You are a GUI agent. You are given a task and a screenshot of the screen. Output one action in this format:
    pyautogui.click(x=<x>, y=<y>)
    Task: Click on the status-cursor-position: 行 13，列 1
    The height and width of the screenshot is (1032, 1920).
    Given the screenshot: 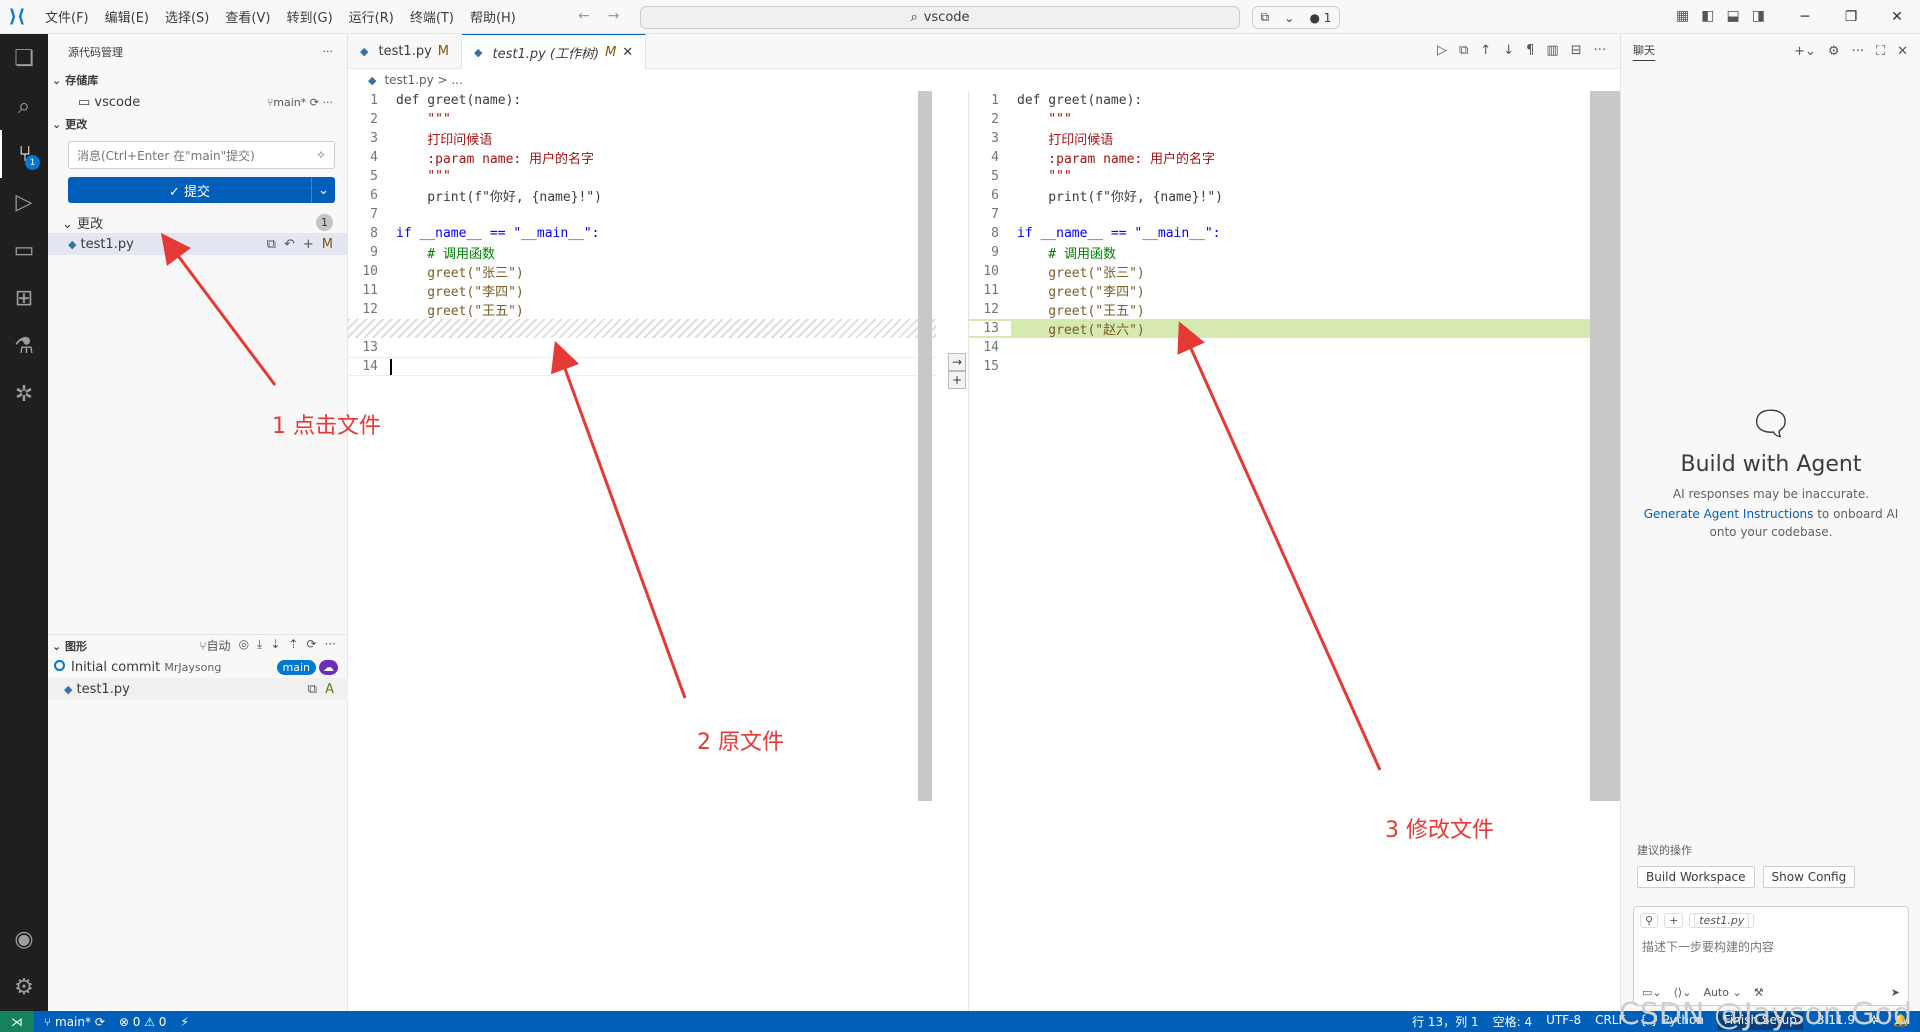 What is the action you would take?
    pyautogui.click(x=1445, y=1021)
    